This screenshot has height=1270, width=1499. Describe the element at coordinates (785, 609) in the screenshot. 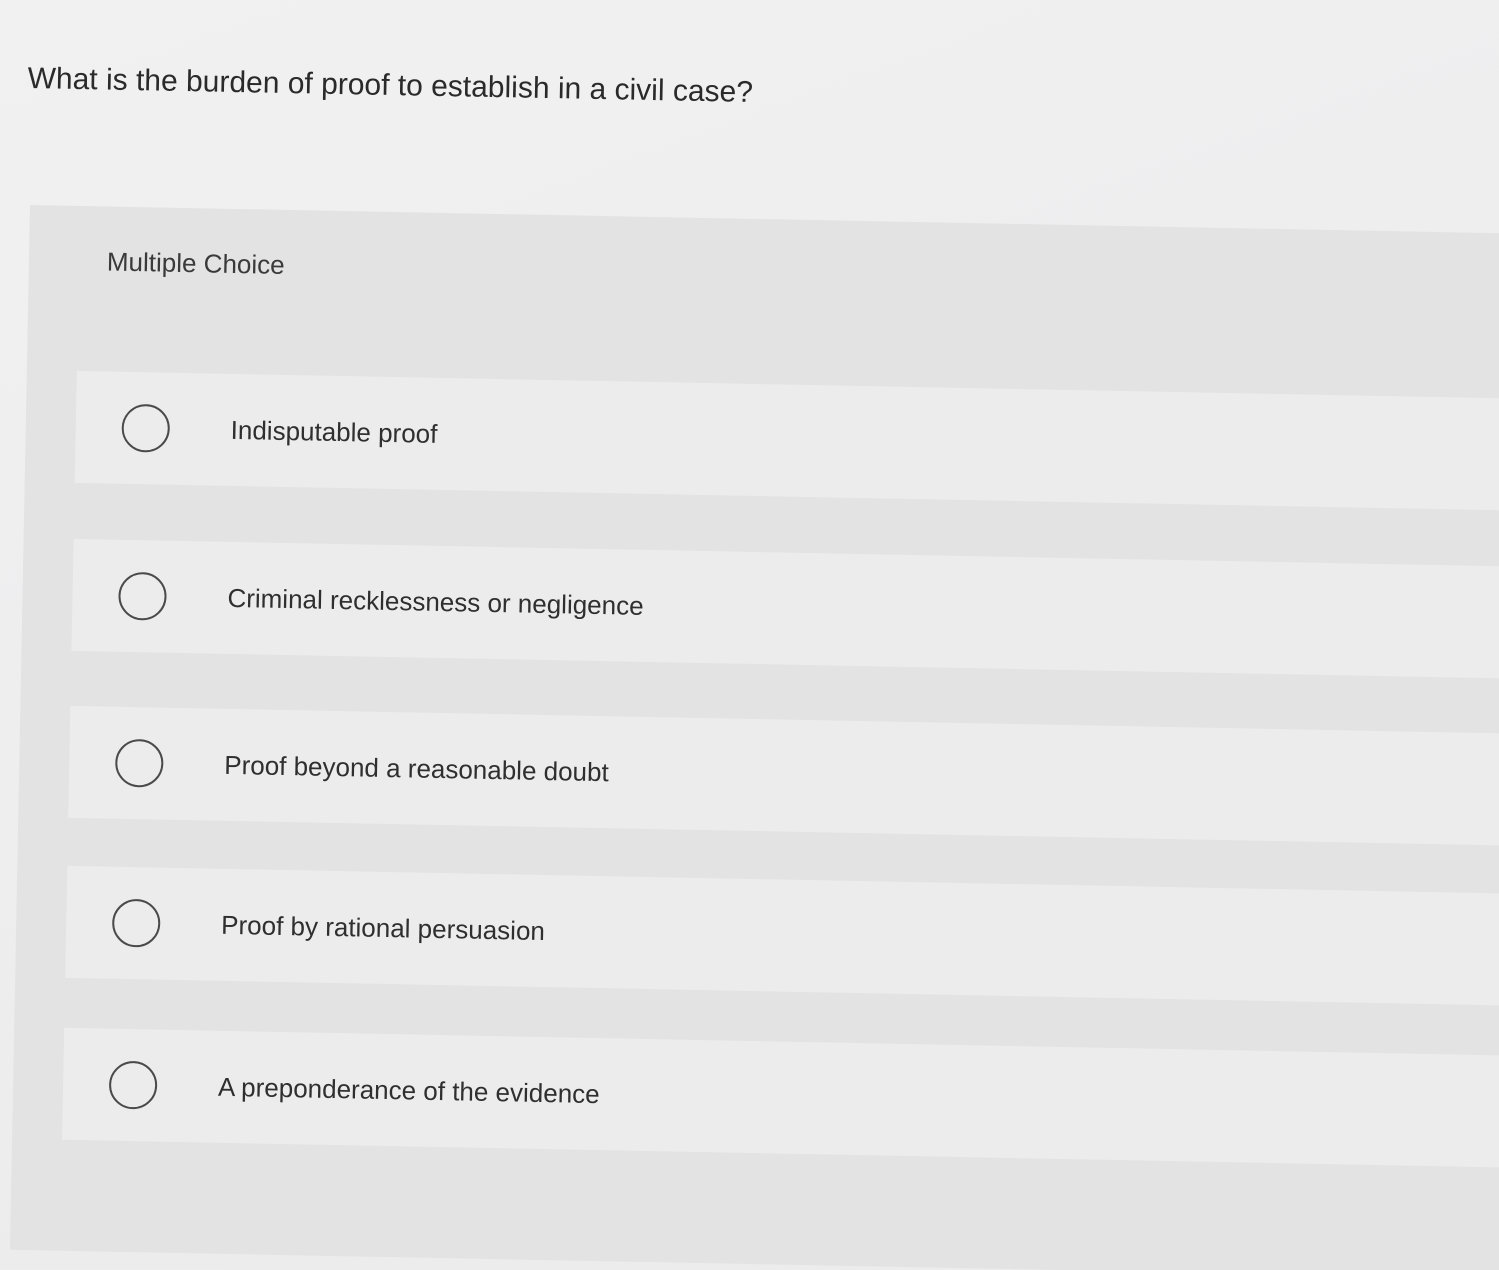

I see `answer-option-2: Criminal recklessness or negligence` at that location.